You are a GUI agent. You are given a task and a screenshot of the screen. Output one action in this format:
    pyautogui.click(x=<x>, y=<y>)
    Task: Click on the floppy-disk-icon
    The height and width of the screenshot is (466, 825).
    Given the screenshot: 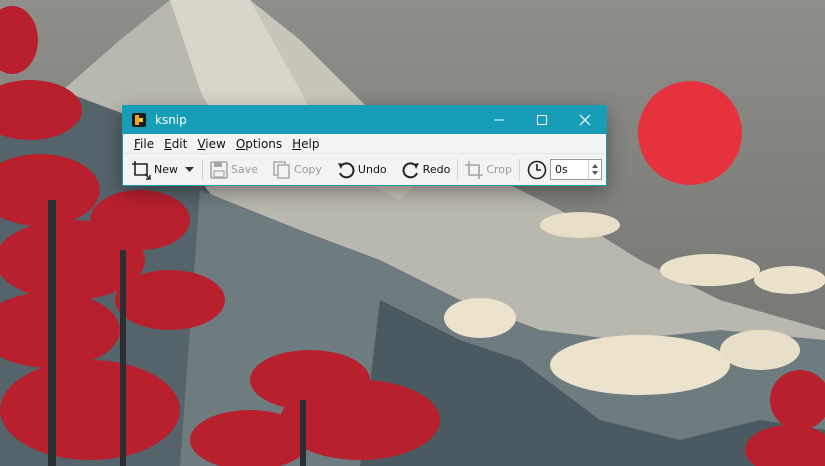 What is the action you would take?
    pyautogui.click(x=219, y=169)
    